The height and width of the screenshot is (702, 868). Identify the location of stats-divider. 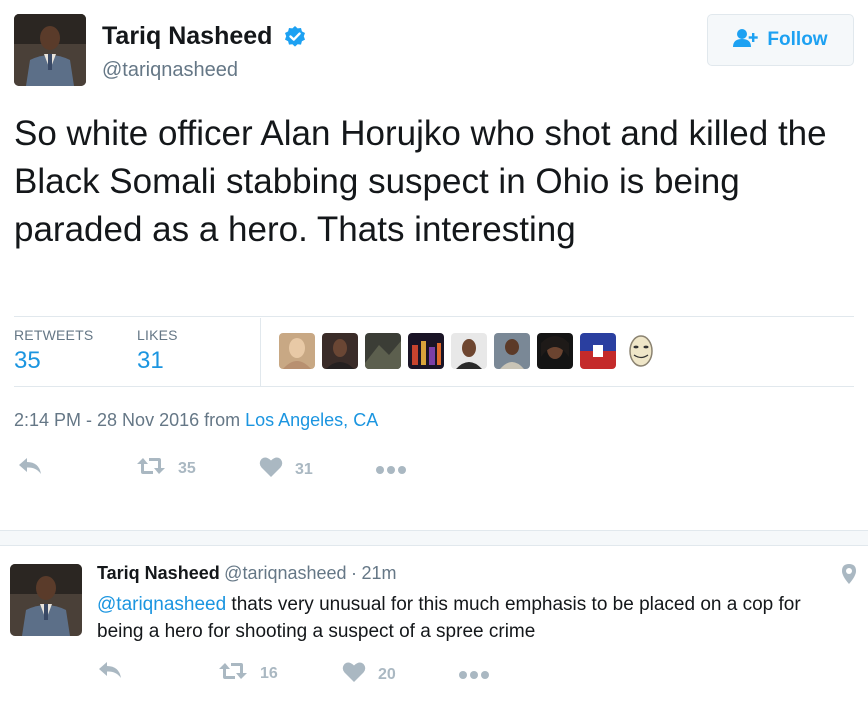
(260, 352).